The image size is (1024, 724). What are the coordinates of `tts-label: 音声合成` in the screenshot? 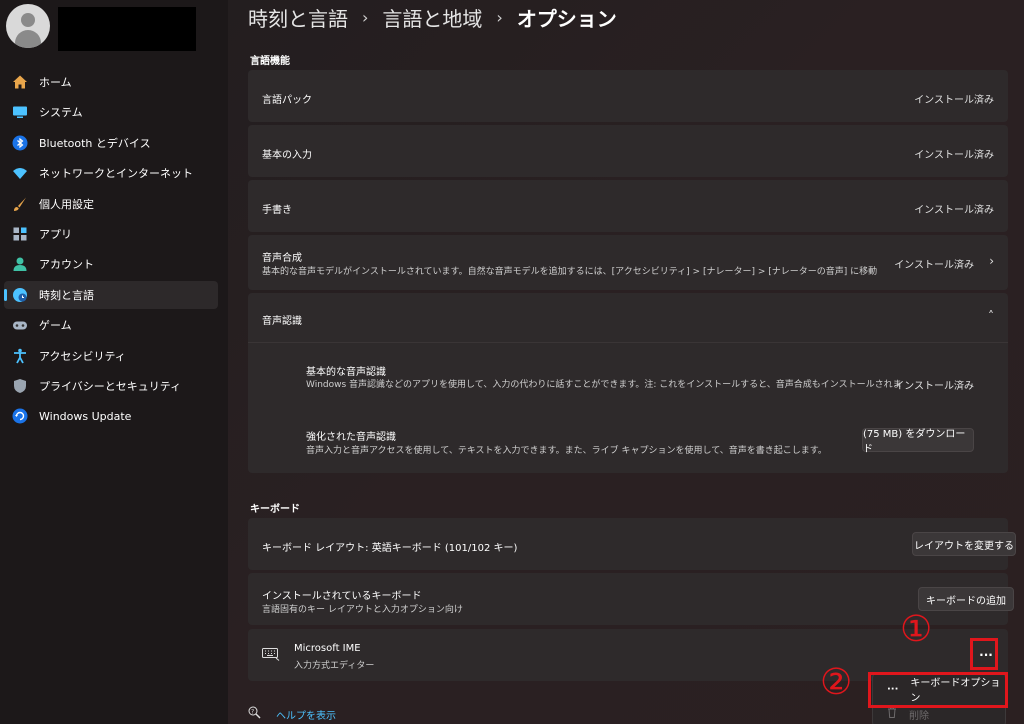 It's located at (282, 258).